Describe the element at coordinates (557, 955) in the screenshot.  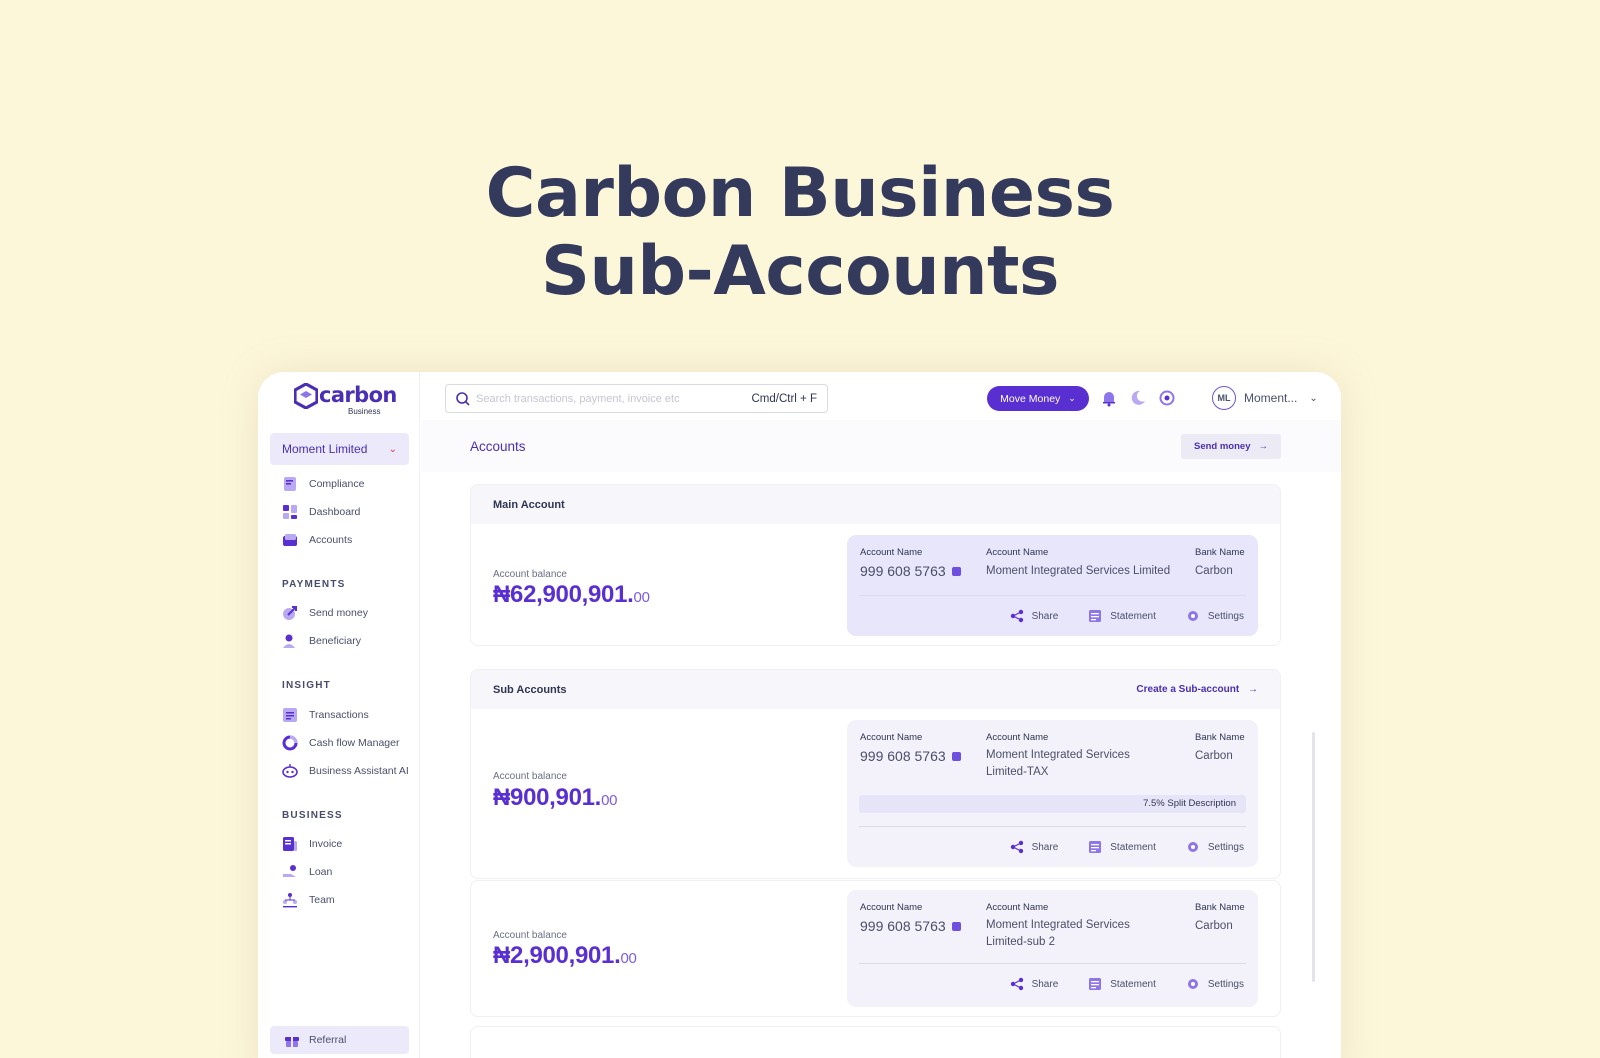
I see `balance-whole: ₦2,900,901.` at that location.